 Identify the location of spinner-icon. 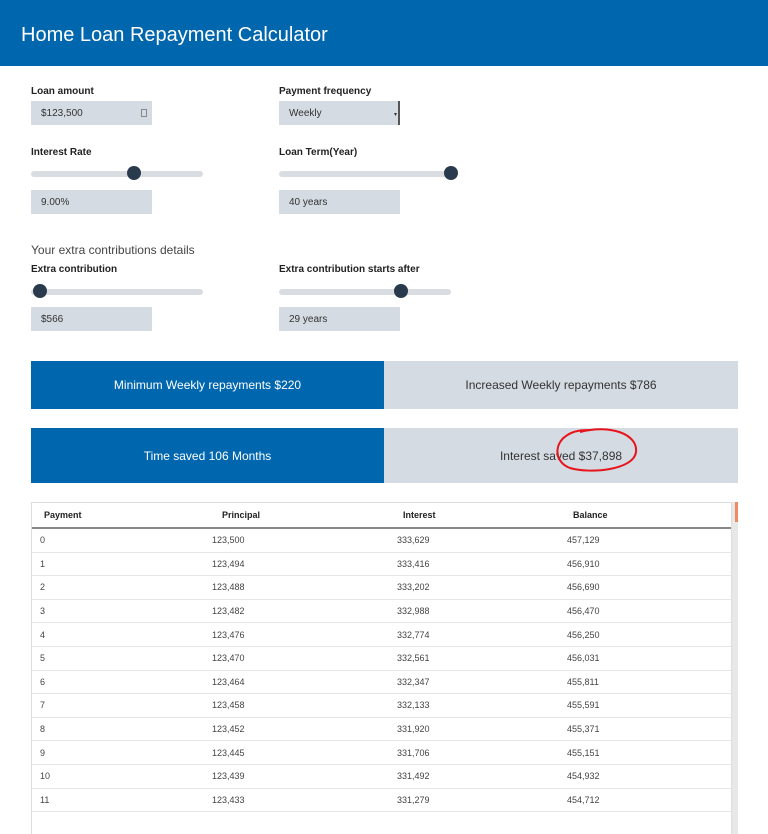
(144, 113).